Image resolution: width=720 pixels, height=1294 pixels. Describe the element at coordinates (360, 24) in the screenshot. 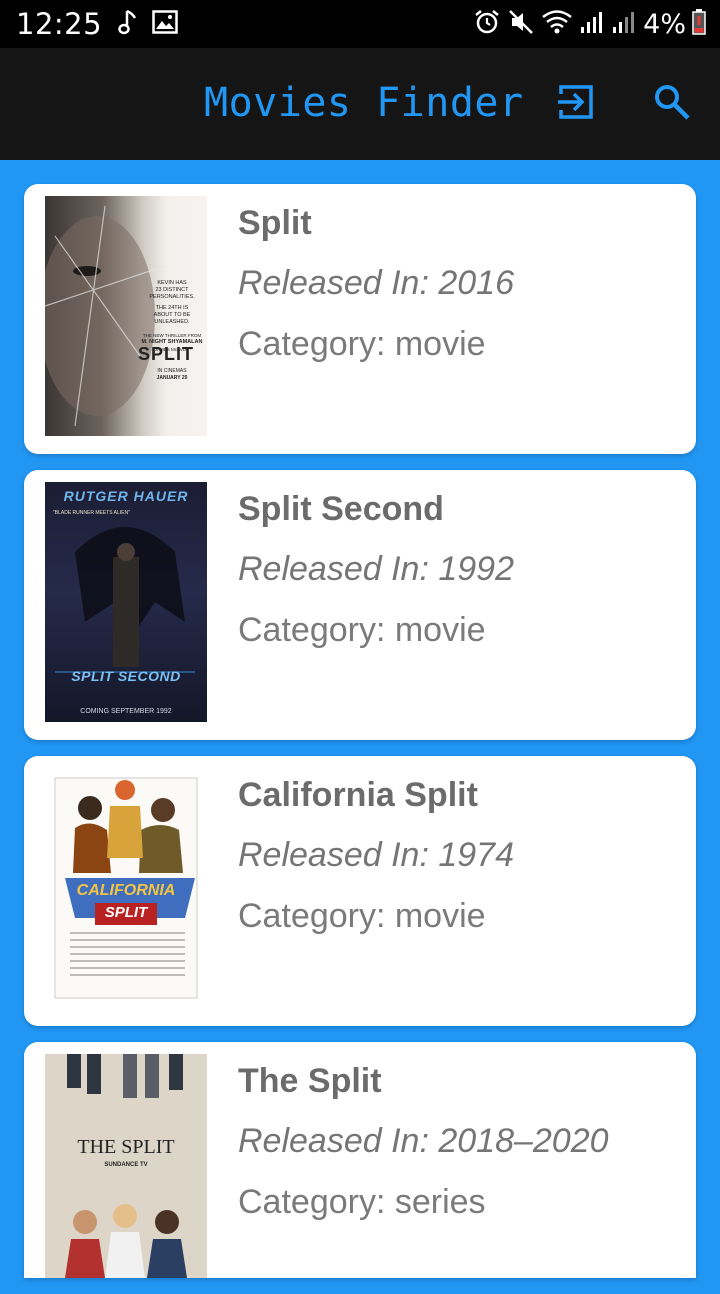

I see `status-bar: 12:25 4%` at that location.